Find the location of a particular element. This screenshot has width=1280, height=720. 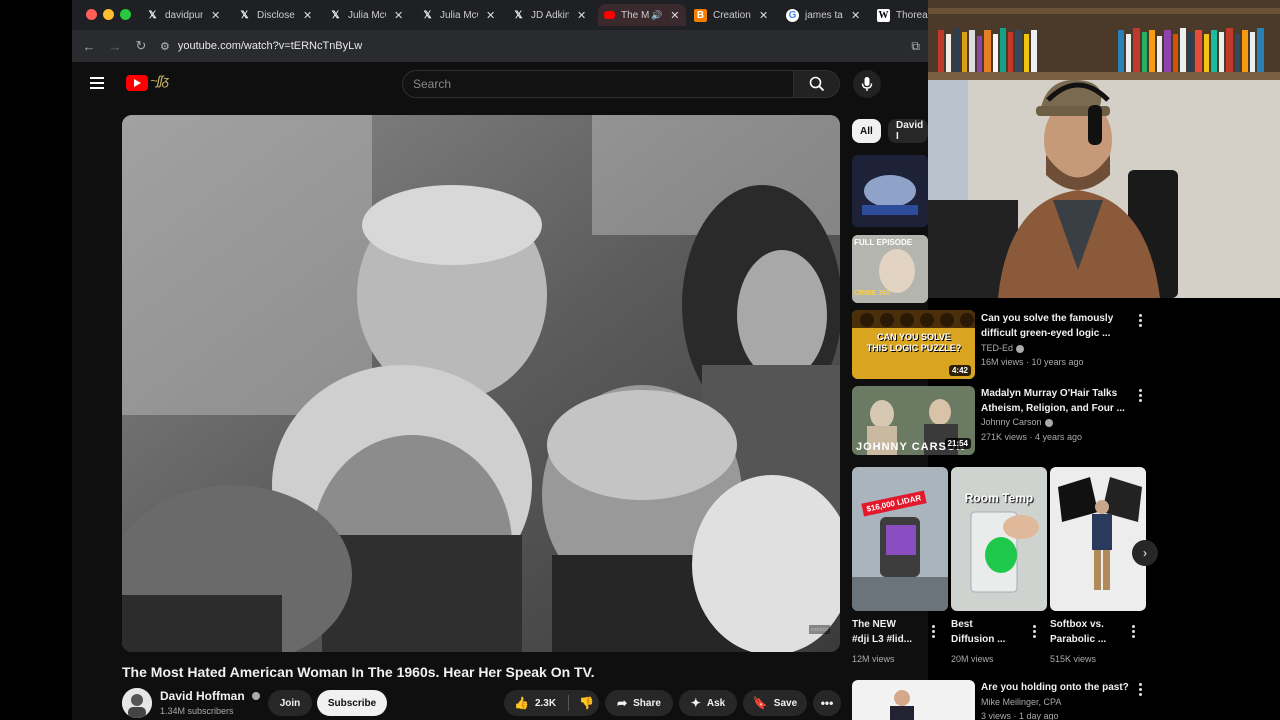

maximize-window-button is located at coordinates (125, 14).